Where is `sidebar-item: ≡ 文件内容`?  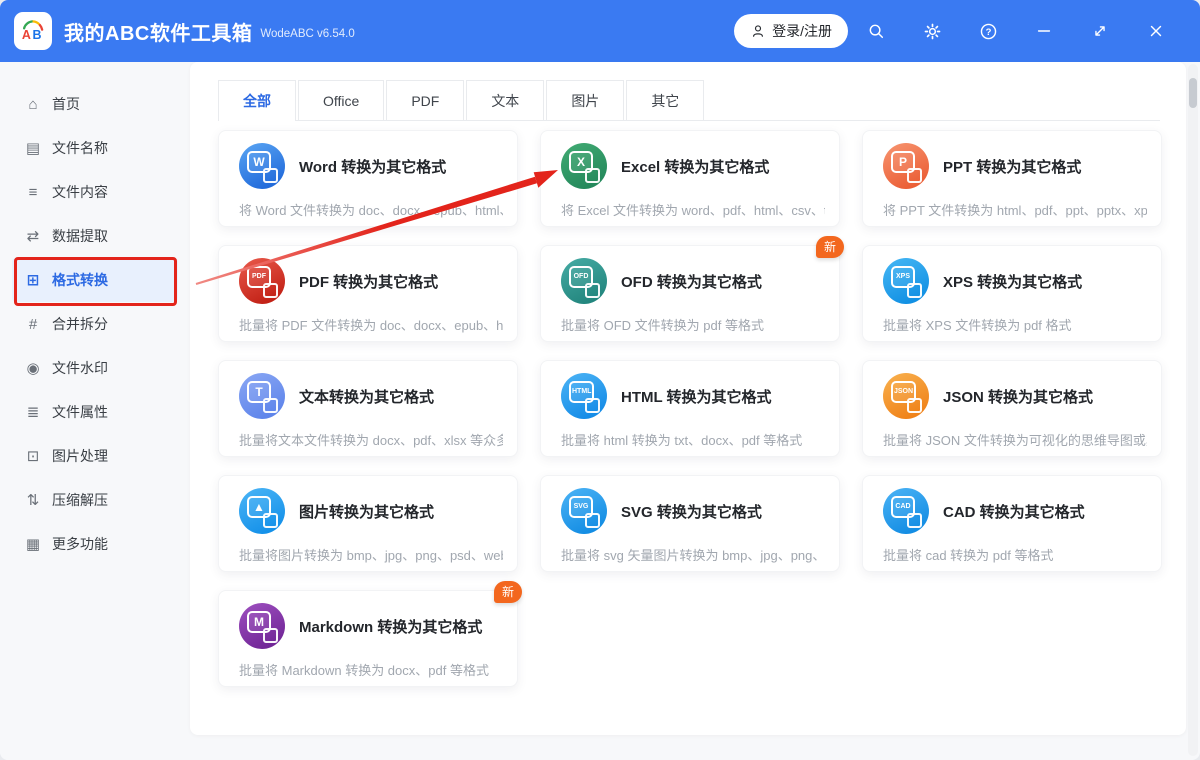 sidebar-item: ≡ 文件内容 is located at coordinates (95, 192).